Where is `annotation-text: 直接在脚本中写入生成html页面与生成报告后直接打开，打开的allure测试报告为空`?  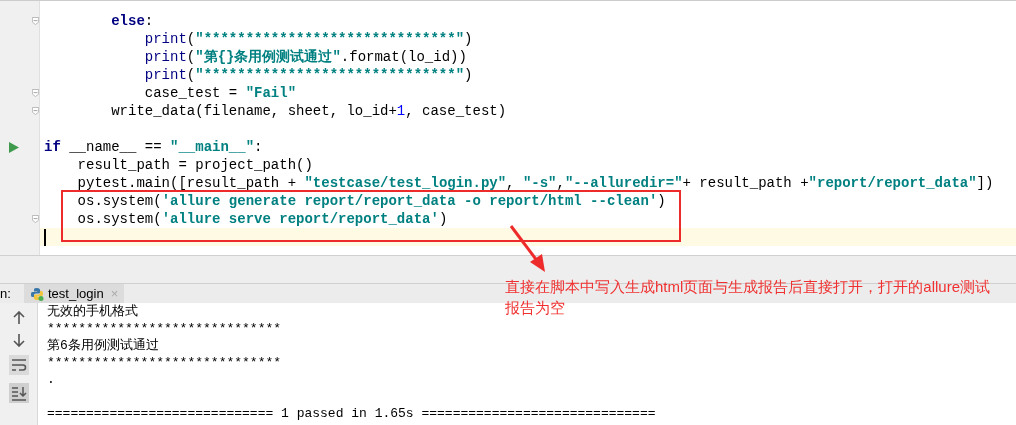
annotation-text: 直接在脚本中写入生成html页面与生成报告后直接打开，打开的allure测试报告为空 is located at coordinates (748, 297).